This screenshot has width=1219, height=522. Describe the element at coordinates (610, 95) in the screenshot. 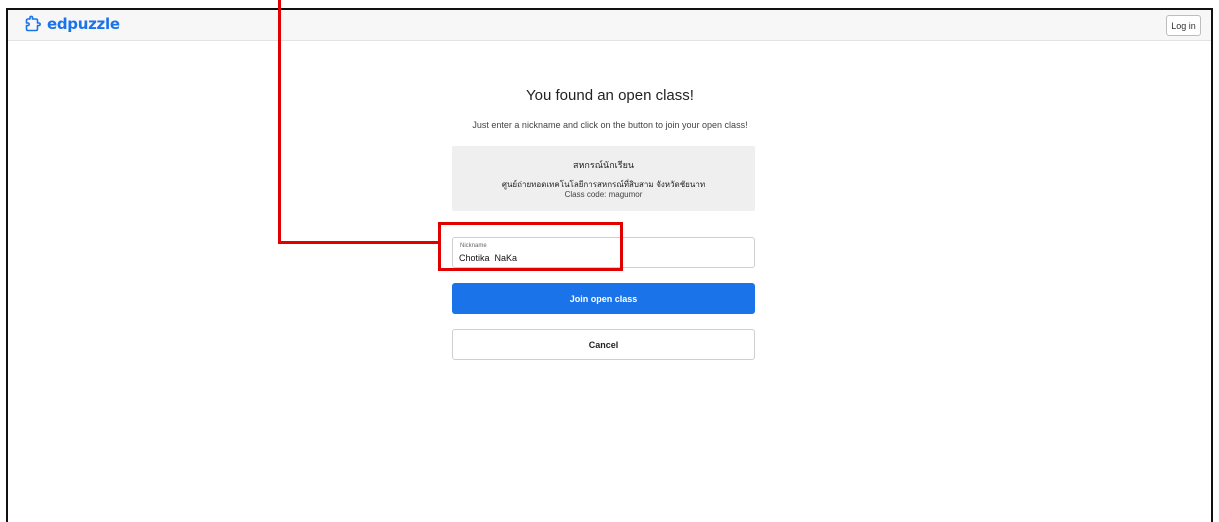

I see `page-title: You found an open class!` at that location.